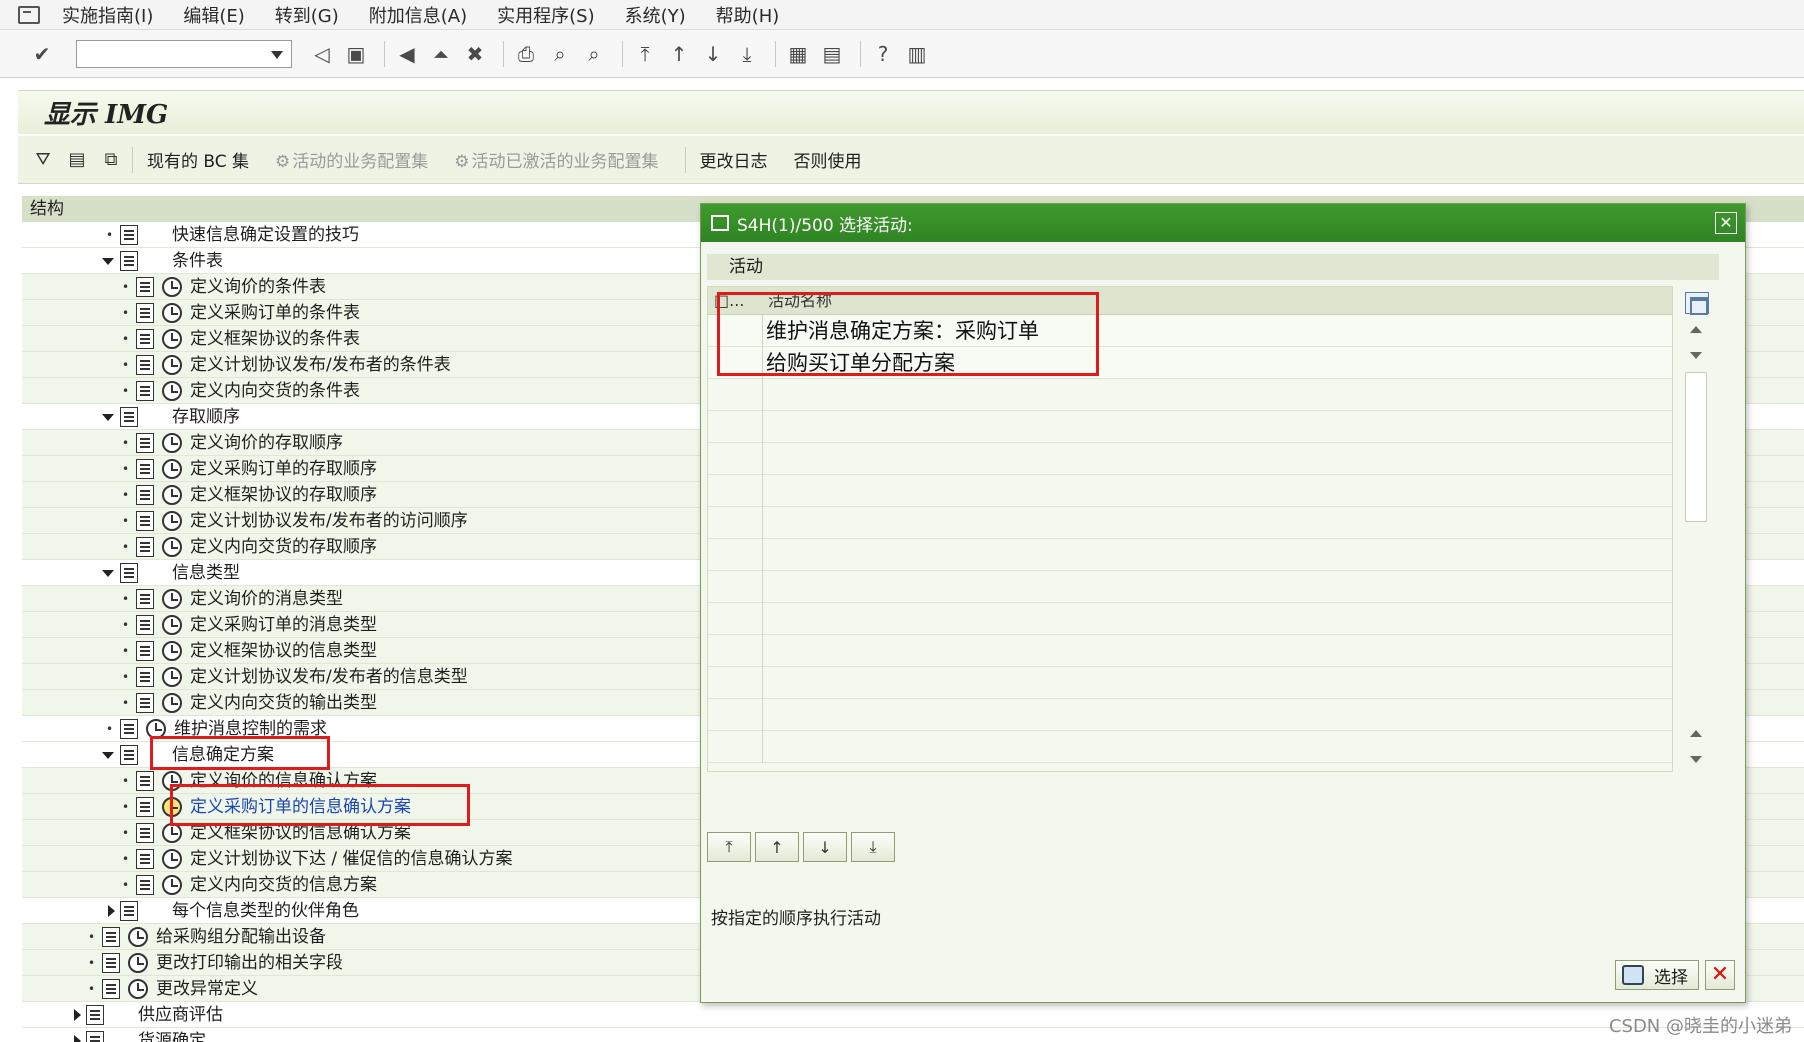 The height and width of the screenshot is (1042, 1804). Describe the element at coordinates (1657, 975) in the screenshot. I see `choose-button: 选择` at that location.